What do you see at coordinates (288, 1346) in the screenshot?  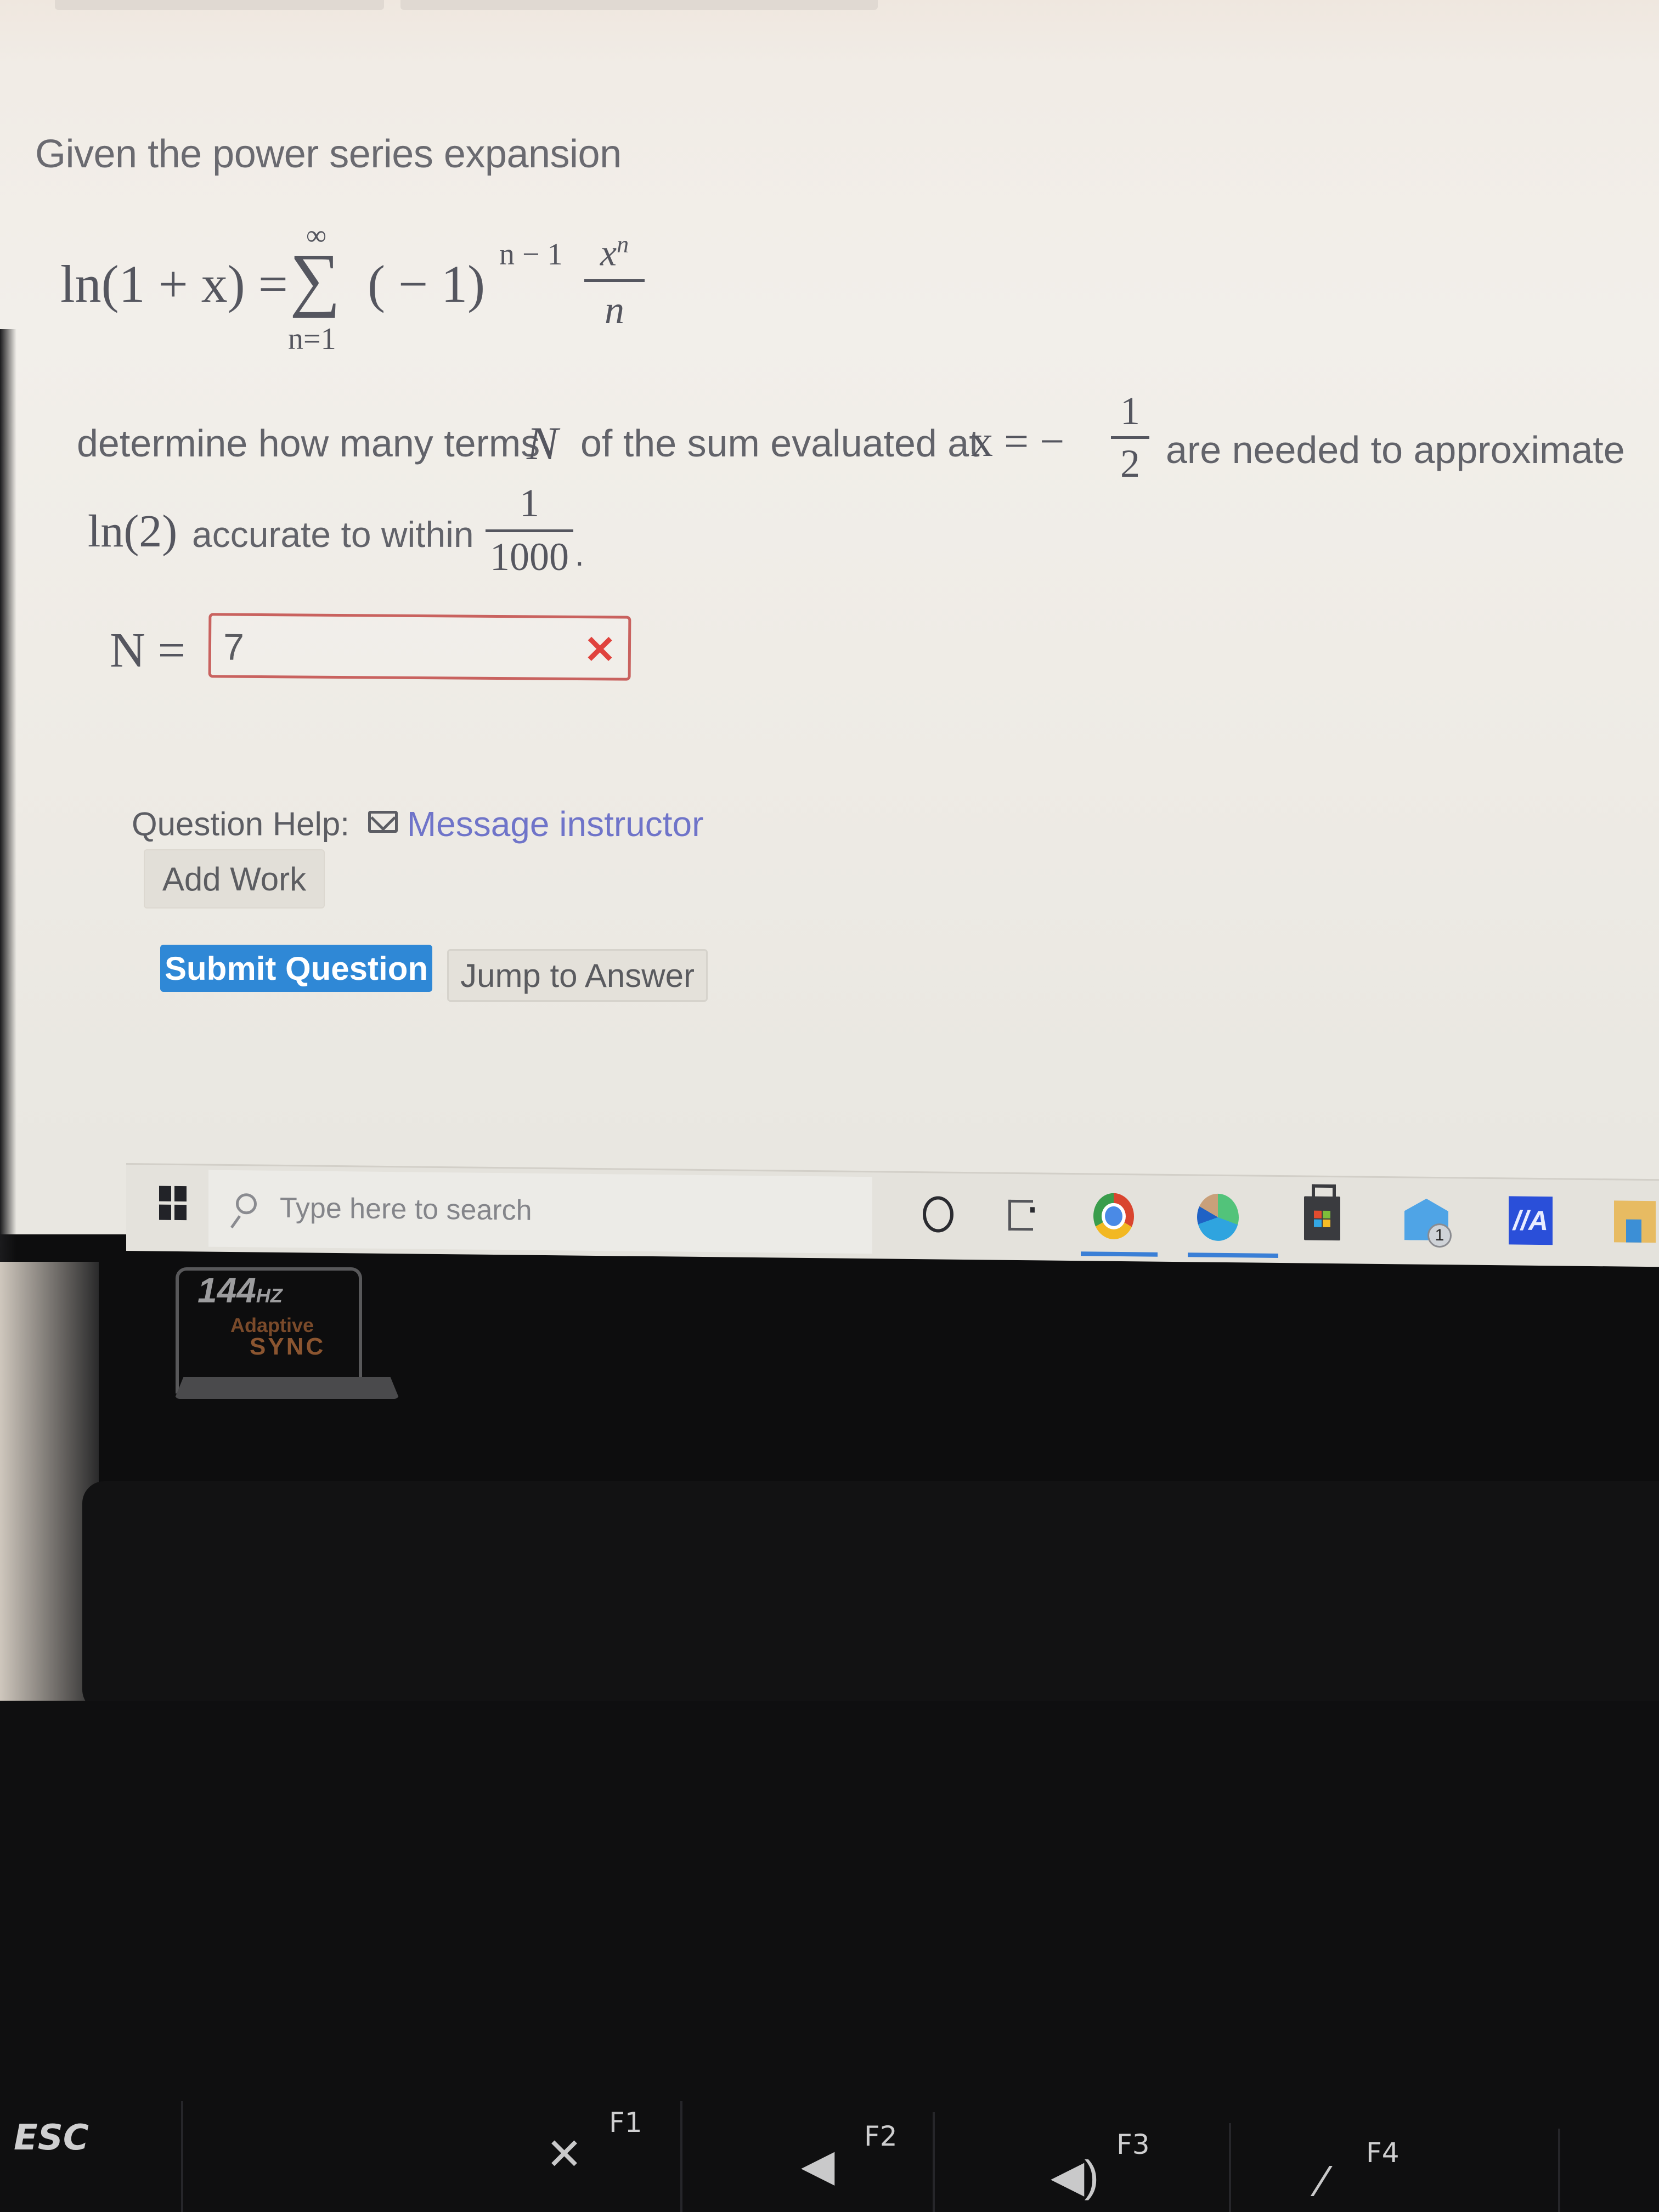 I see `sticker-sync-text: SYNC` at bounding box center [288, 1346].